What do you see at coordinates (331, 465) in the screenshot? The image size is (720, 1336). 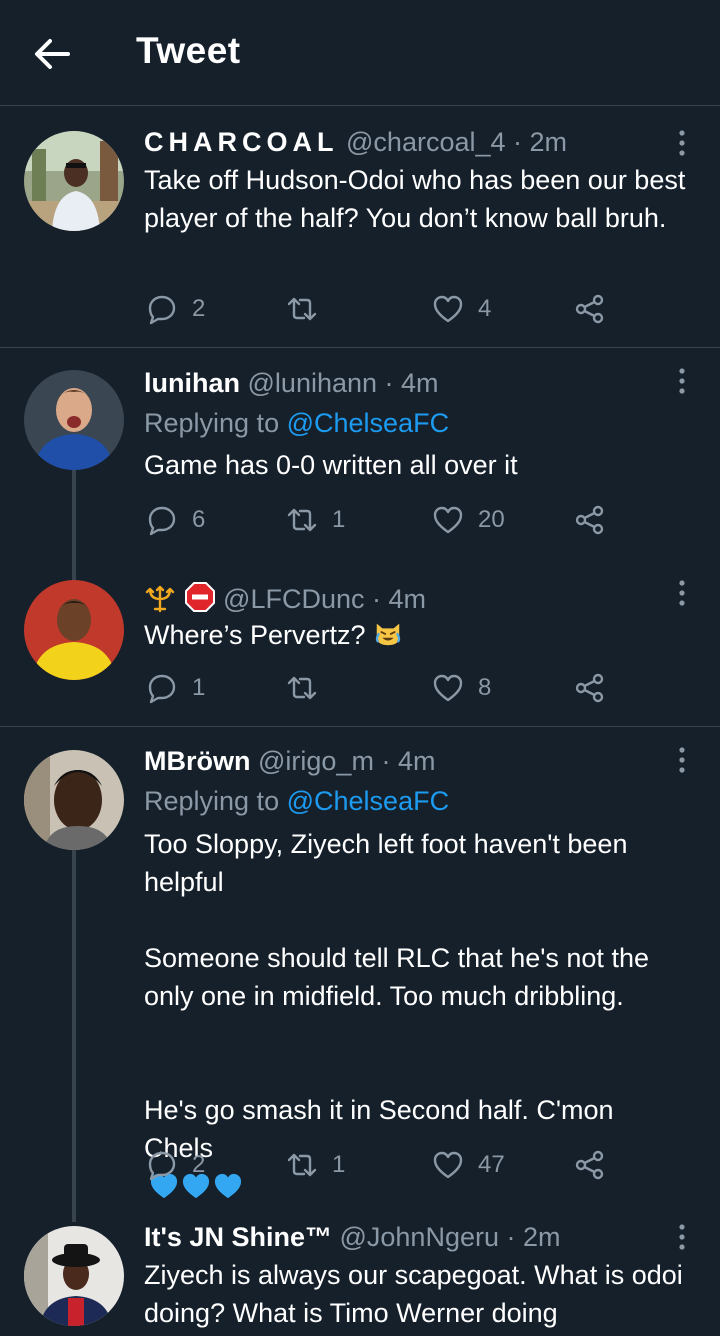 I see `tweet-text: Game has 0-0 written all over it` at bounding box center [331, 465].